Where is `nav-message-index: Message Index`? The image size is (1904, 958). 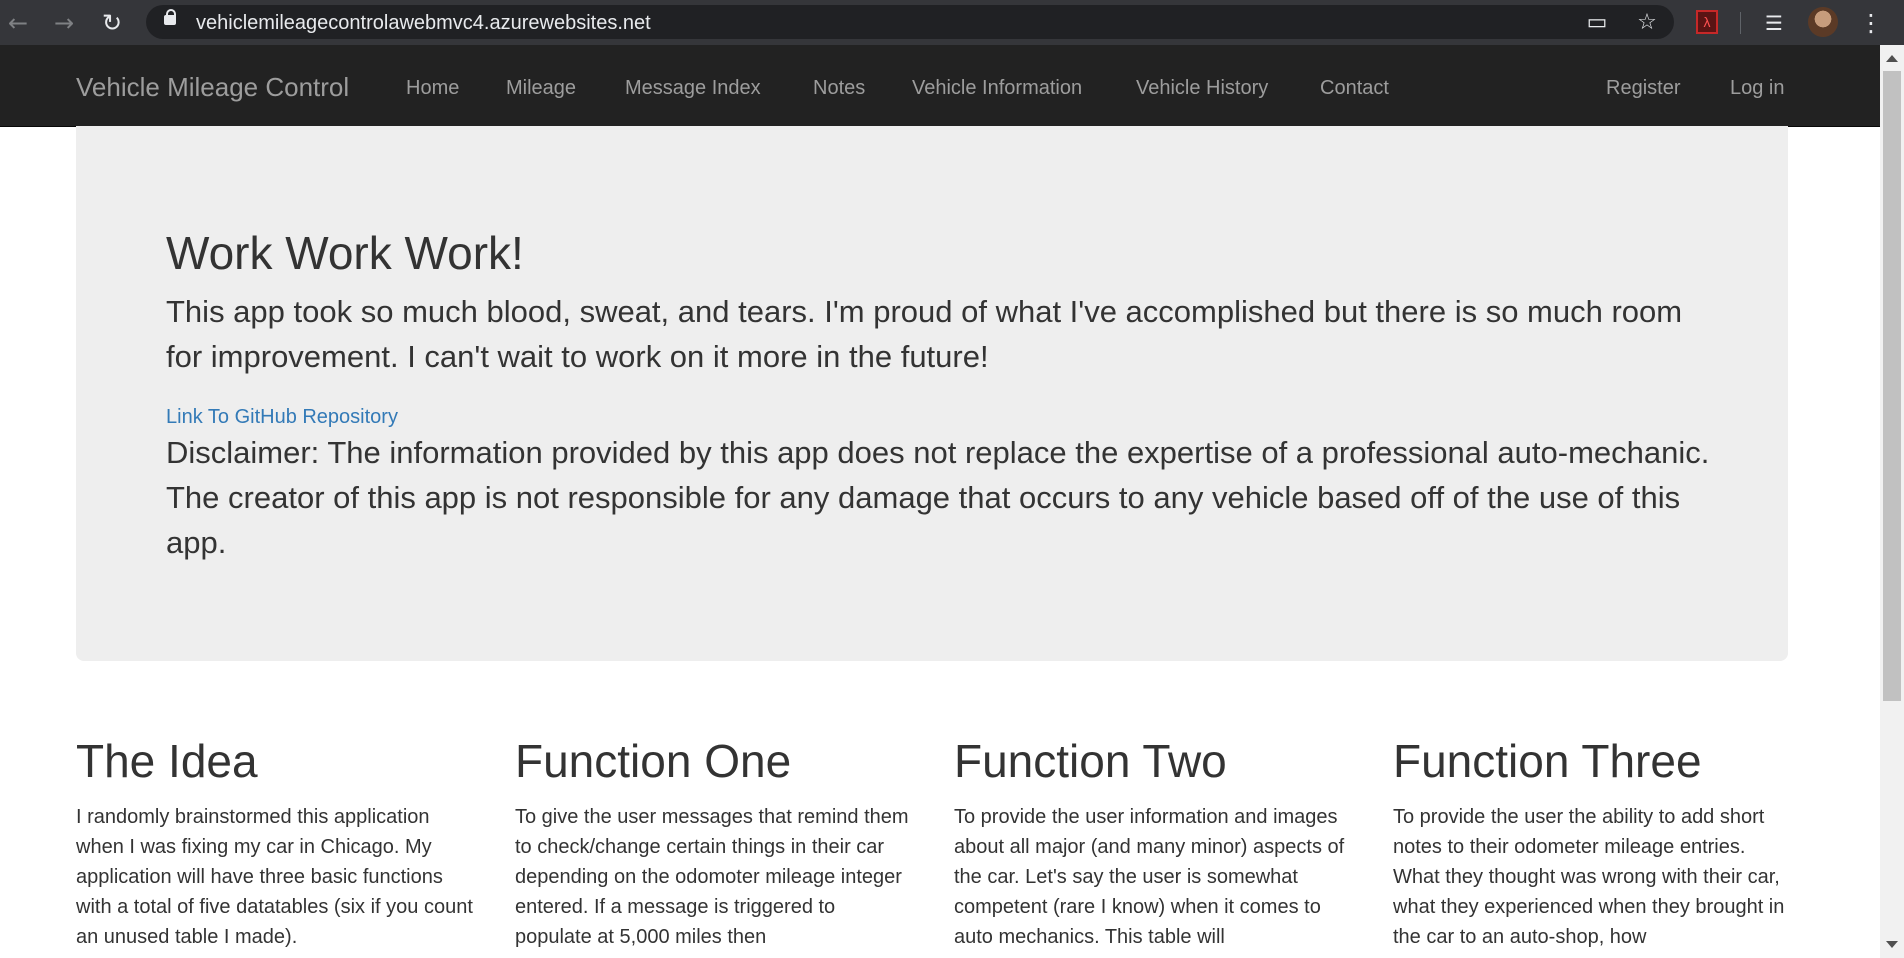
nav-message-index: Message Index is located at coordinates (693, 88).